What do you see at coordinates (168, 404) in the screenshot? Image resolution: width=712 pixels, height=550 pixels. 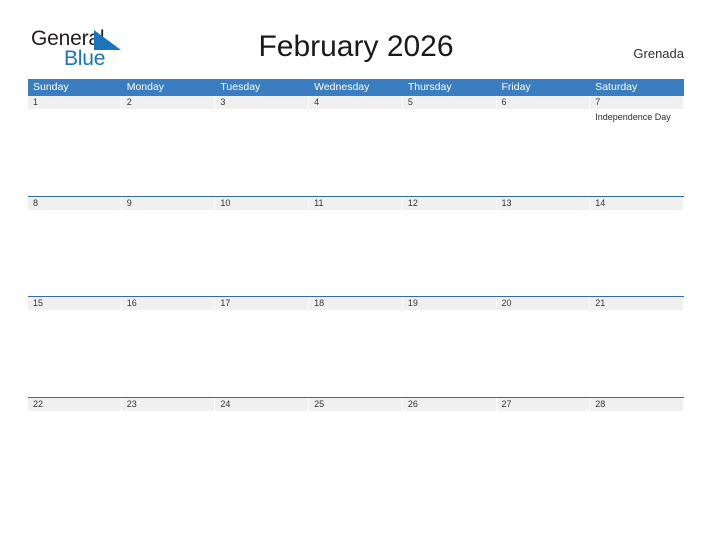 I see `day-number: 23` at bounding box center [168, 404].